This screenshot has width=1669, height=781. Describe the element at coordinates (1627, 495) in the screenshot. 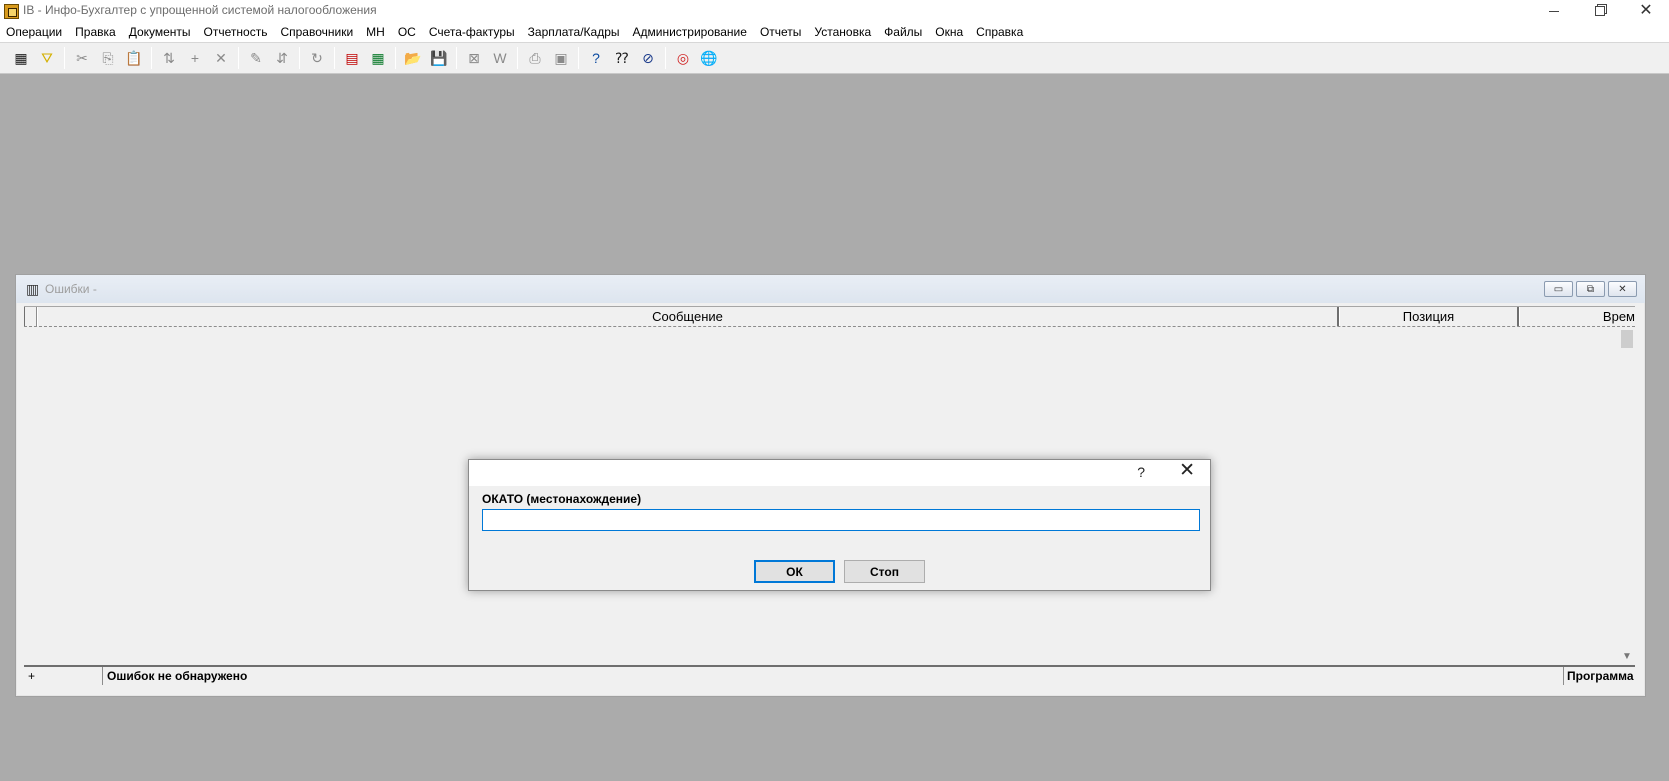

I see `vertical-scrollbar: ▼` at that location.